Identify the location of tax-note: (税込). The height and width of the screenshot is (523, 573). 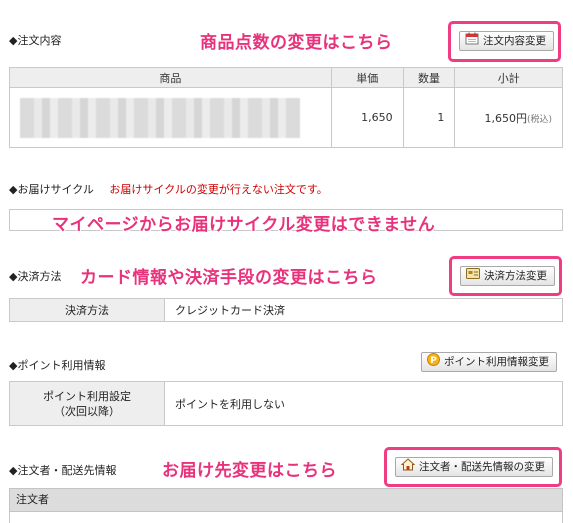
(539, 119).